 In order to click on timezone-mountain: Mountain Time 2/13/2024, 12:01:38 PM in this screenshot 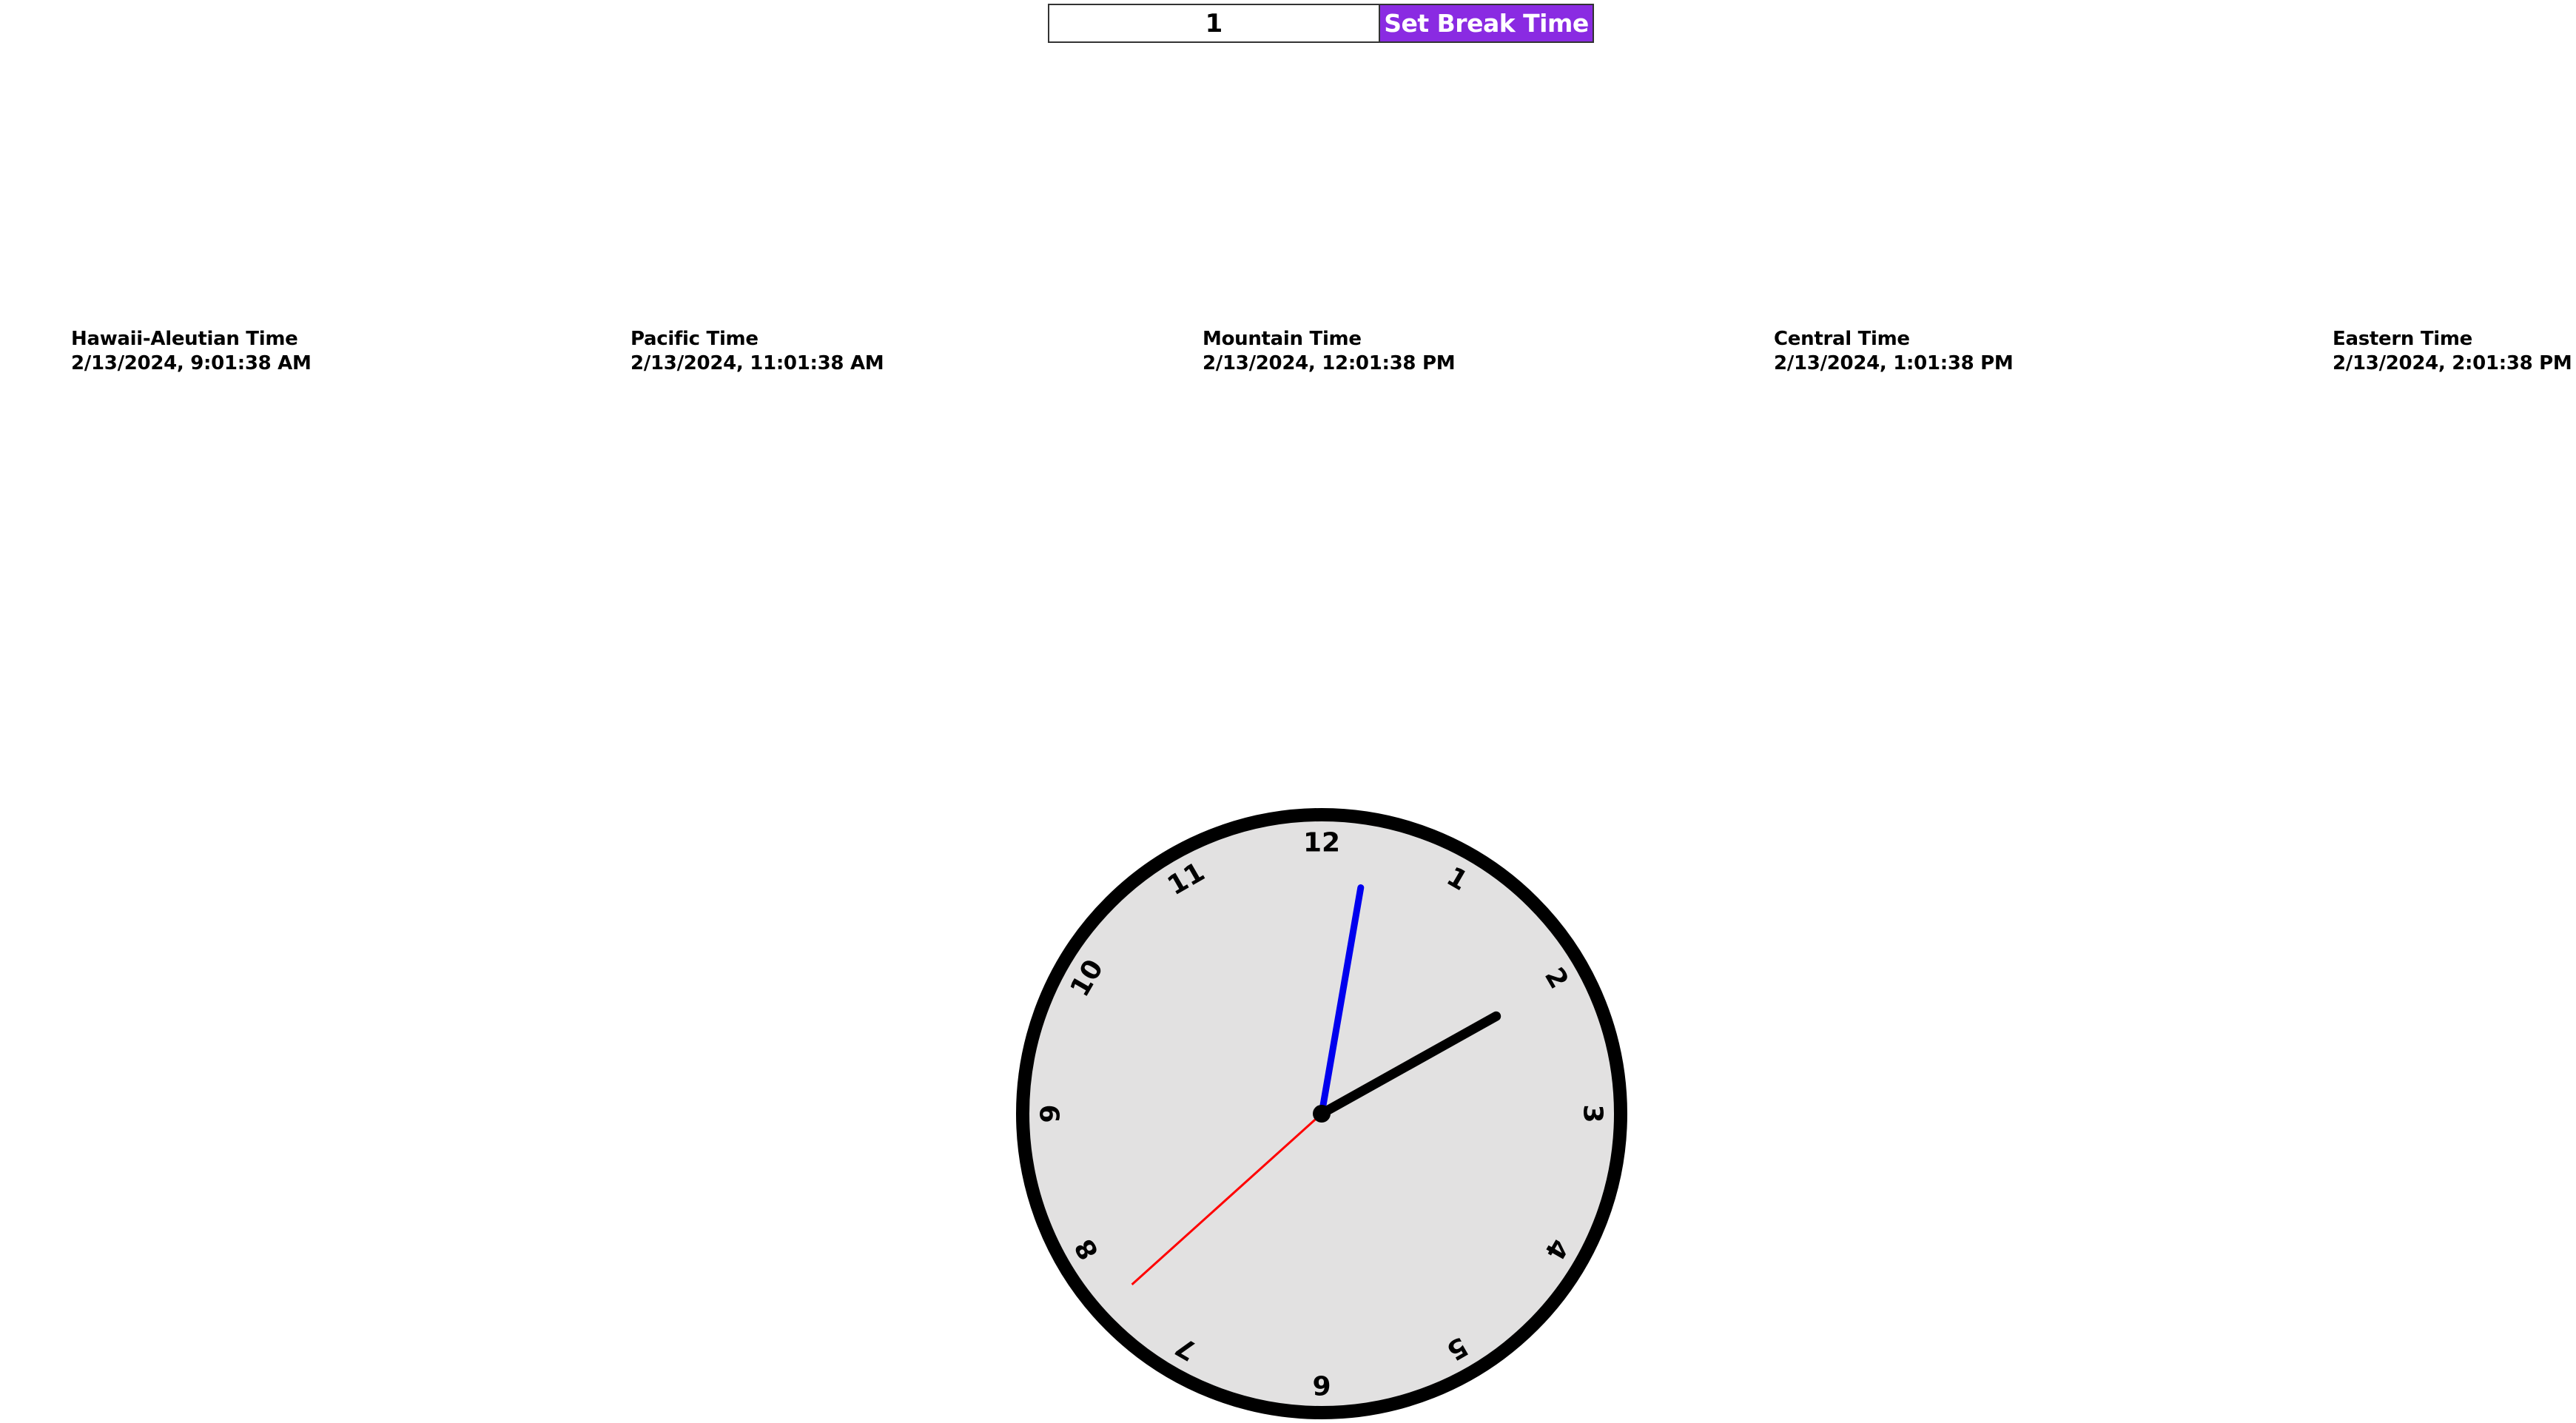, I will do `click(1329, 351)`.